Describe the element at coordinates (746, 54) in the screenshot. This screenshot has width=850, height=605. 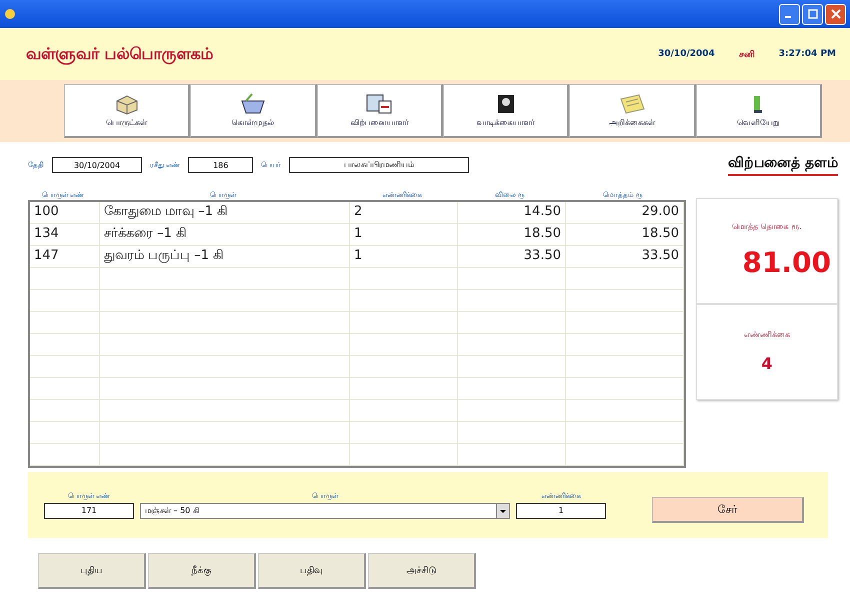
I see `day-text: சனி` at that location.